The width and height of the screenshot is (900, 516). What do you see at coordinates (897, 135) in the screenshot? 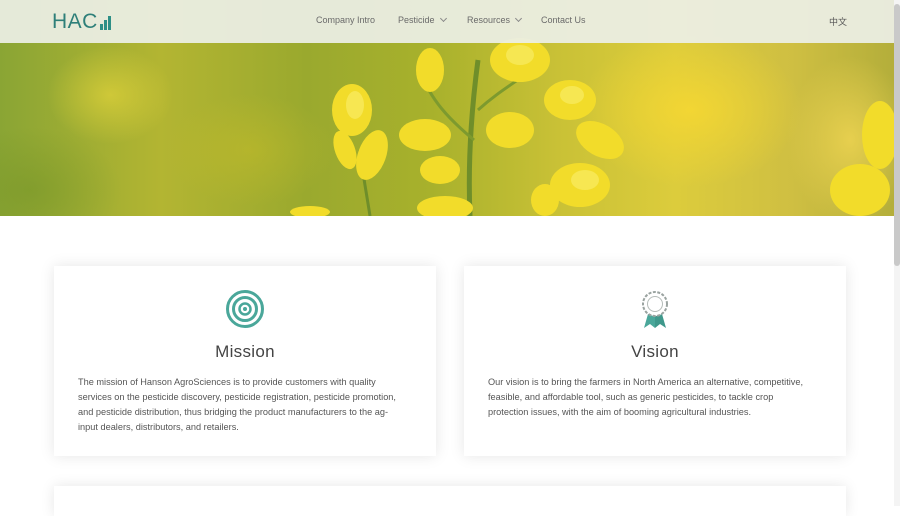
I see `scrollbar-thumb` at bounding box center [897, 135].